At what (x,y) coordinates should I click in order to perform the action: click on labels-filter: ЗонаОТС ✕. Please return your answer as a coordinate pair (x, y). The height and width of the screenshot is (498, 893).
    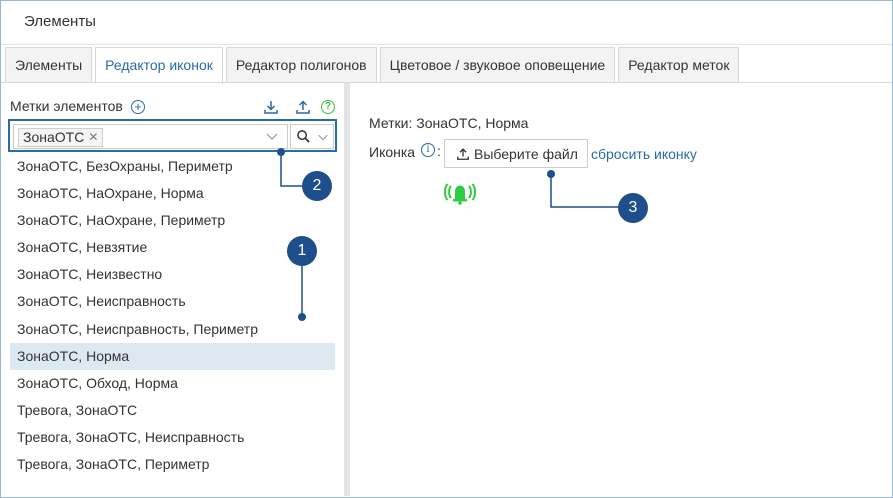
    Looking at the image, I should click on (172, 135).